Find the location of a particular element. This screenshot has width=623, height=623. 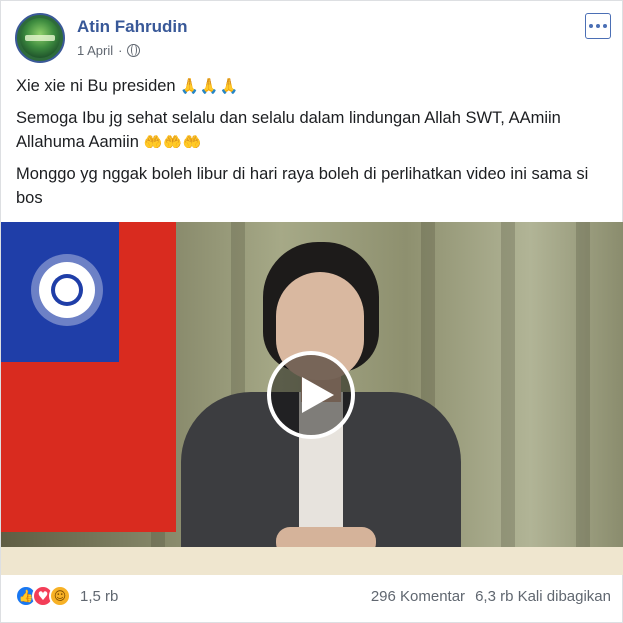

praying-hands-emoji: 🙏🙏🙏 is located at coordinates (210, 86).